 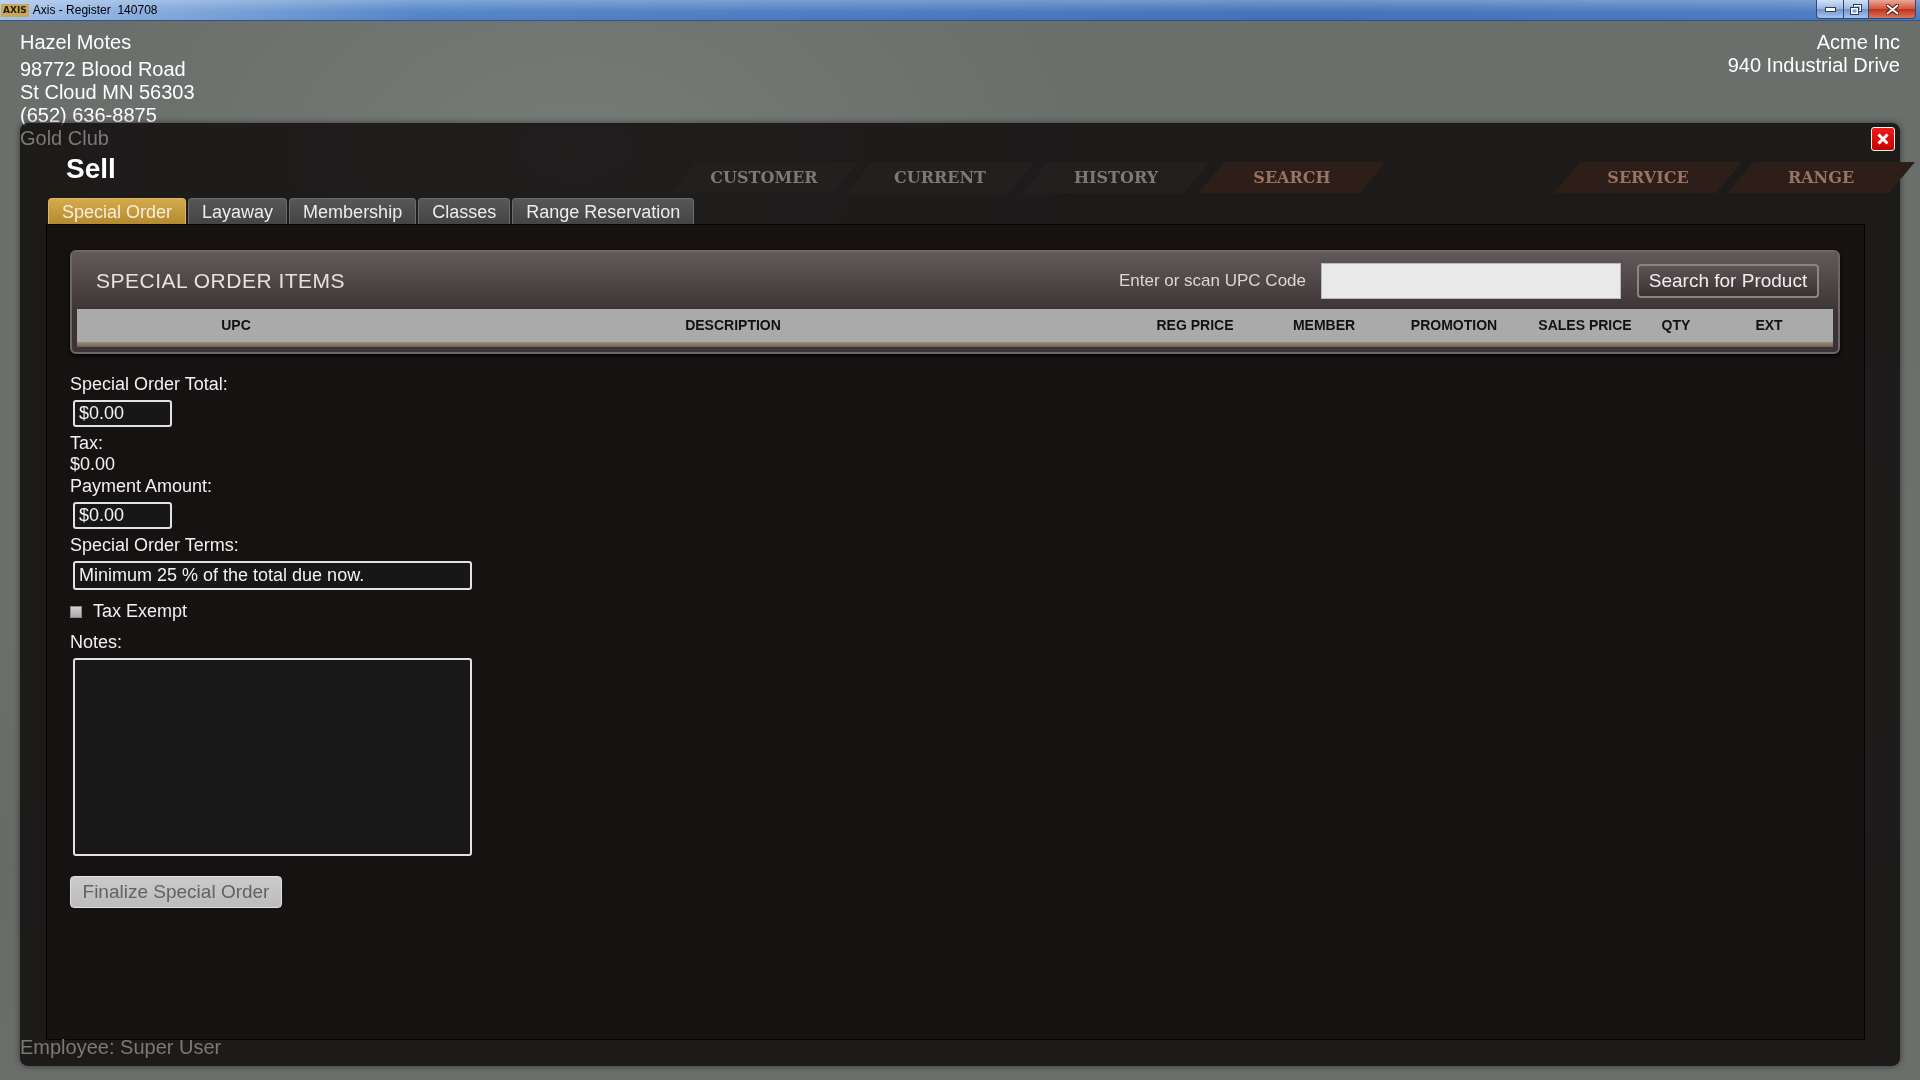 I want to click on column-header: MEMBER, so click(x=1324, y=325).